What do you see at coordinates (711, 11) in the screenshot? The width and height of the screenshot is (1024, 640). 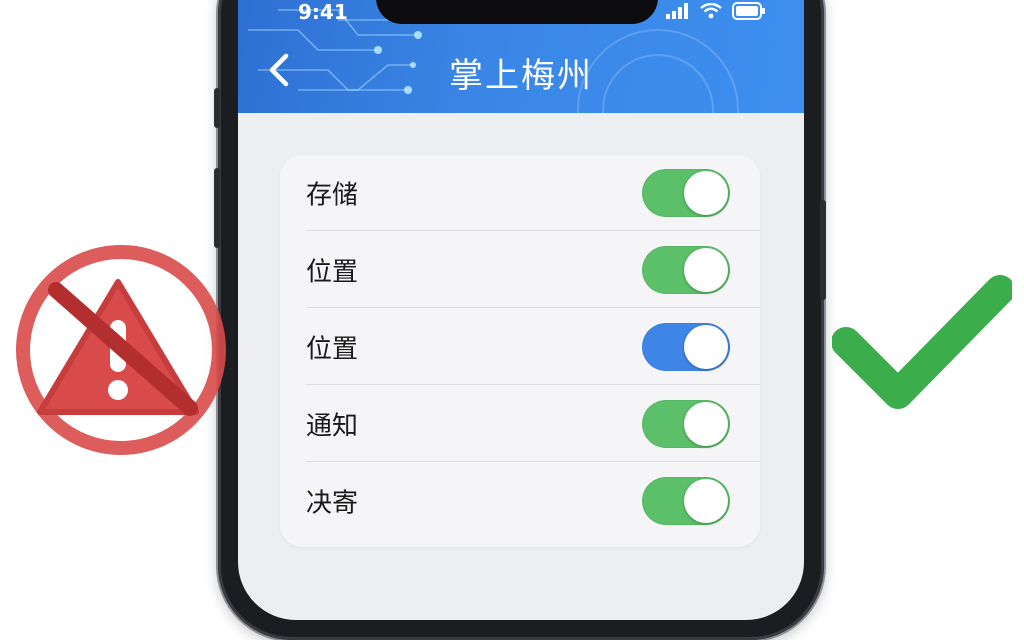 I see `wifi-icon` at bounding box center [711, 11].